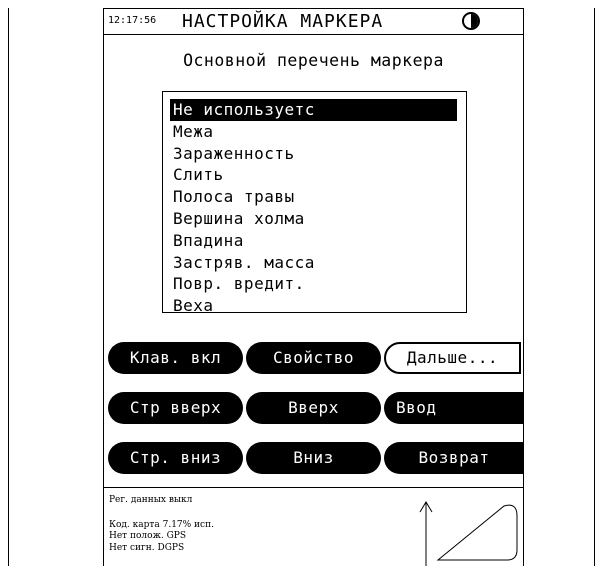  I want to click on keyboard-on-button: Клав. вкл, so click(175, 358).